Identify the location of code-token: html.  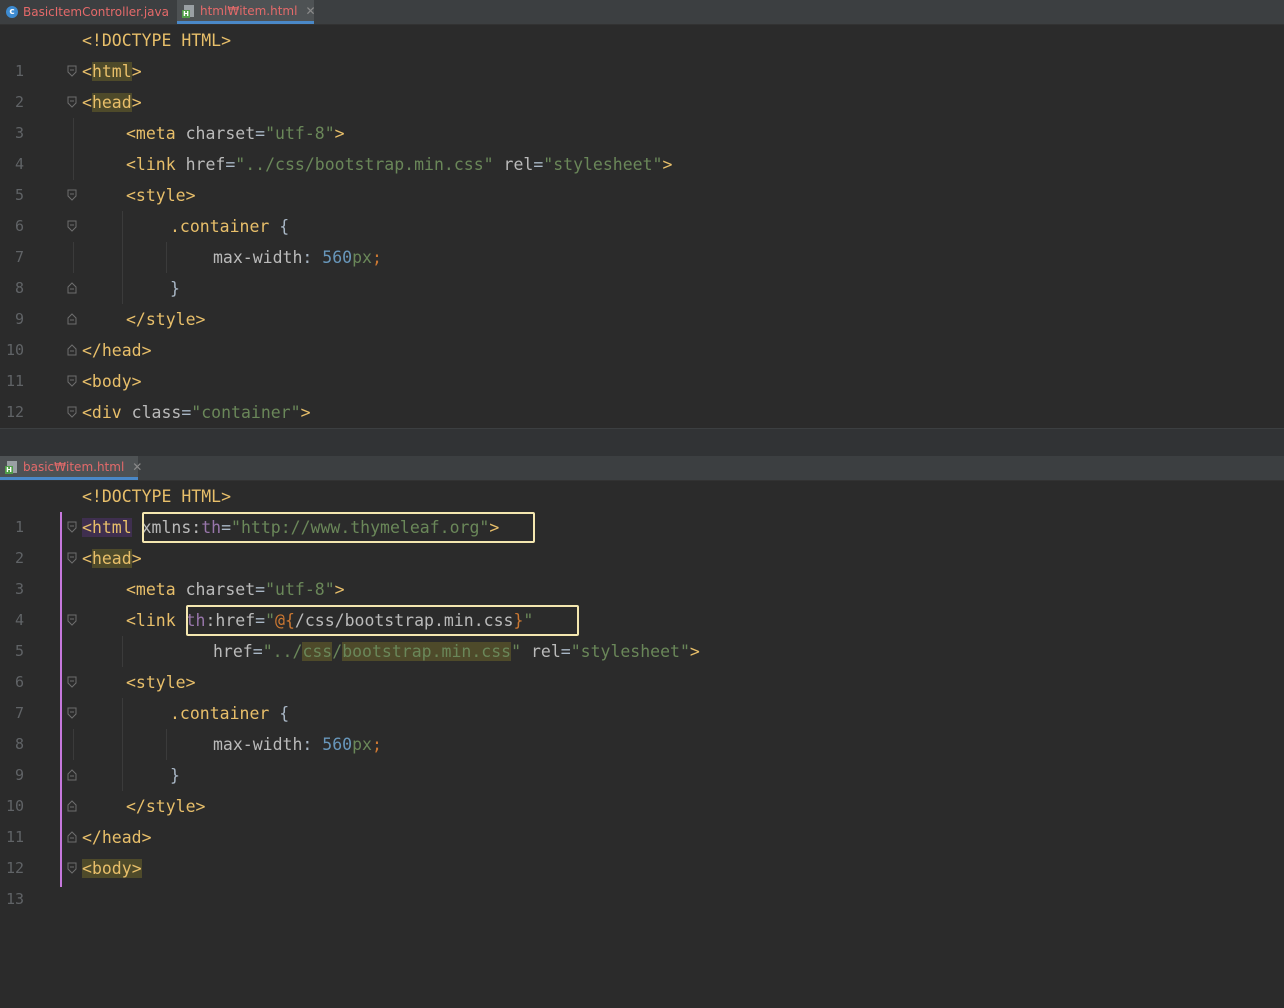
(111, 71).